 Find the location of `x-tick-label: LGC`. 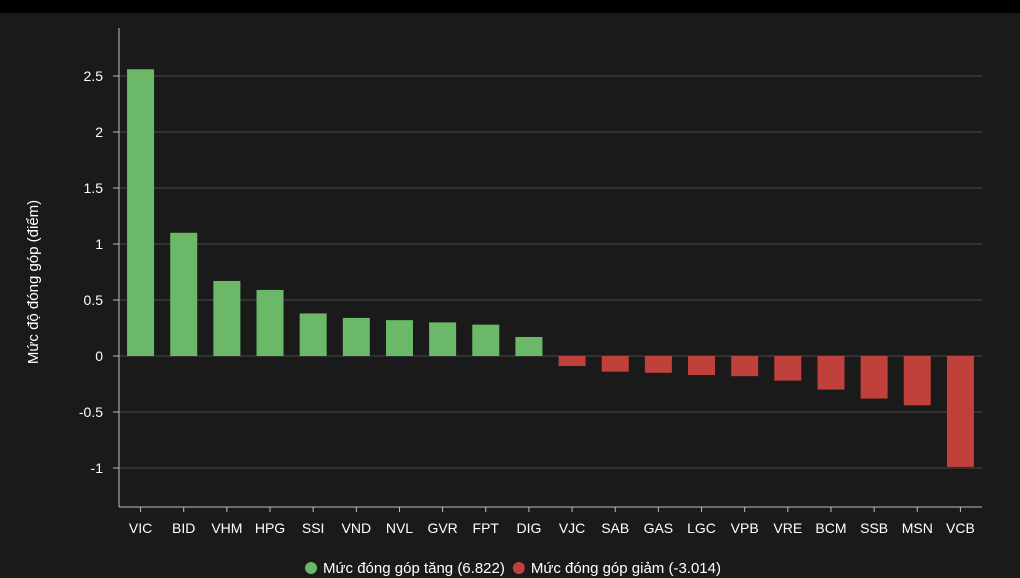

x-tick-label: LGC is located at coordinates (701, 528).